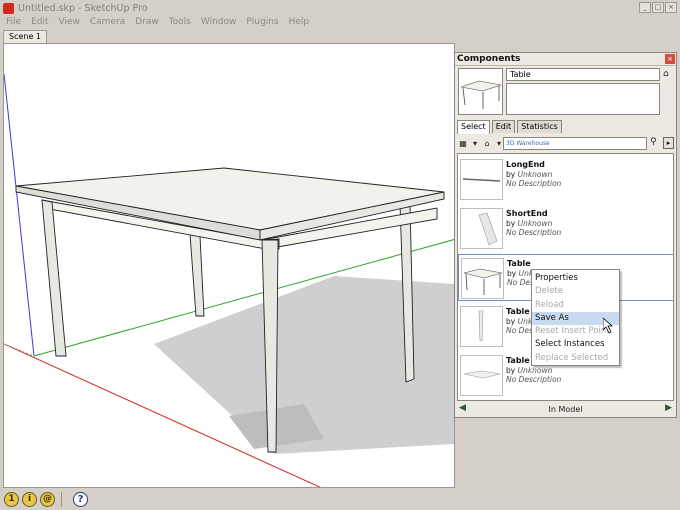 The height and width of the screenshot is (510, 680). Describe the element at coordinates (575, 291) in the screenshot. I see `menu-item-delete: Delete` at that location.